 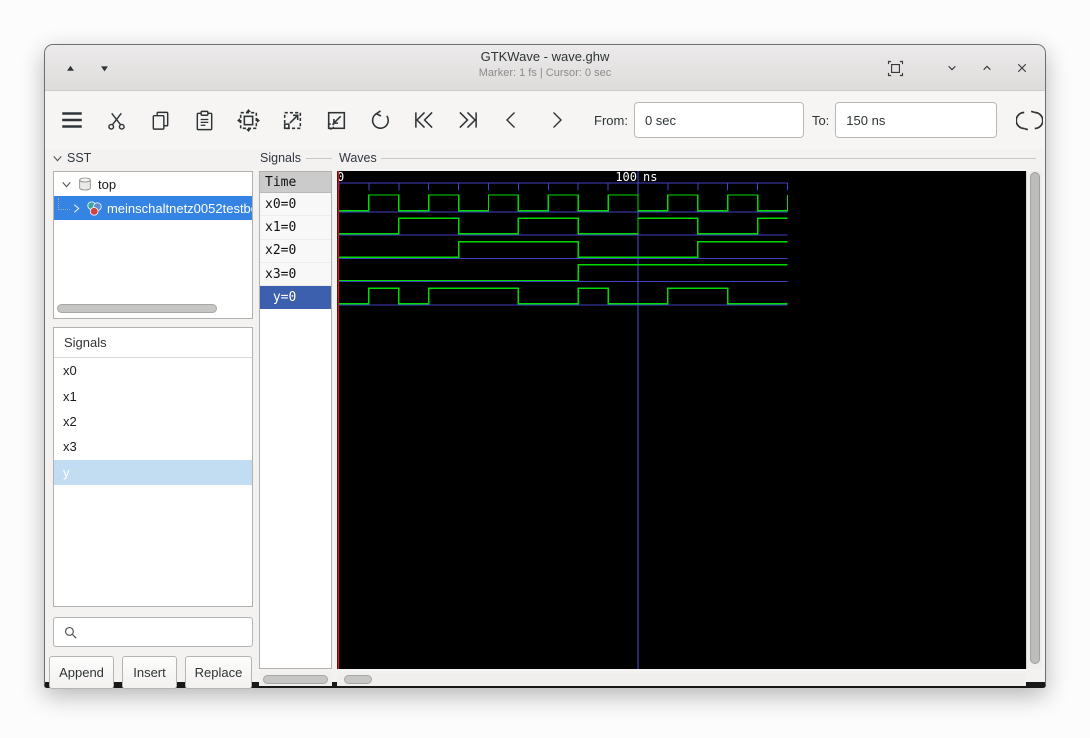 I want to click on sst-tree: top meinschaltnetz0052testbench, so click(x=153, y=245).